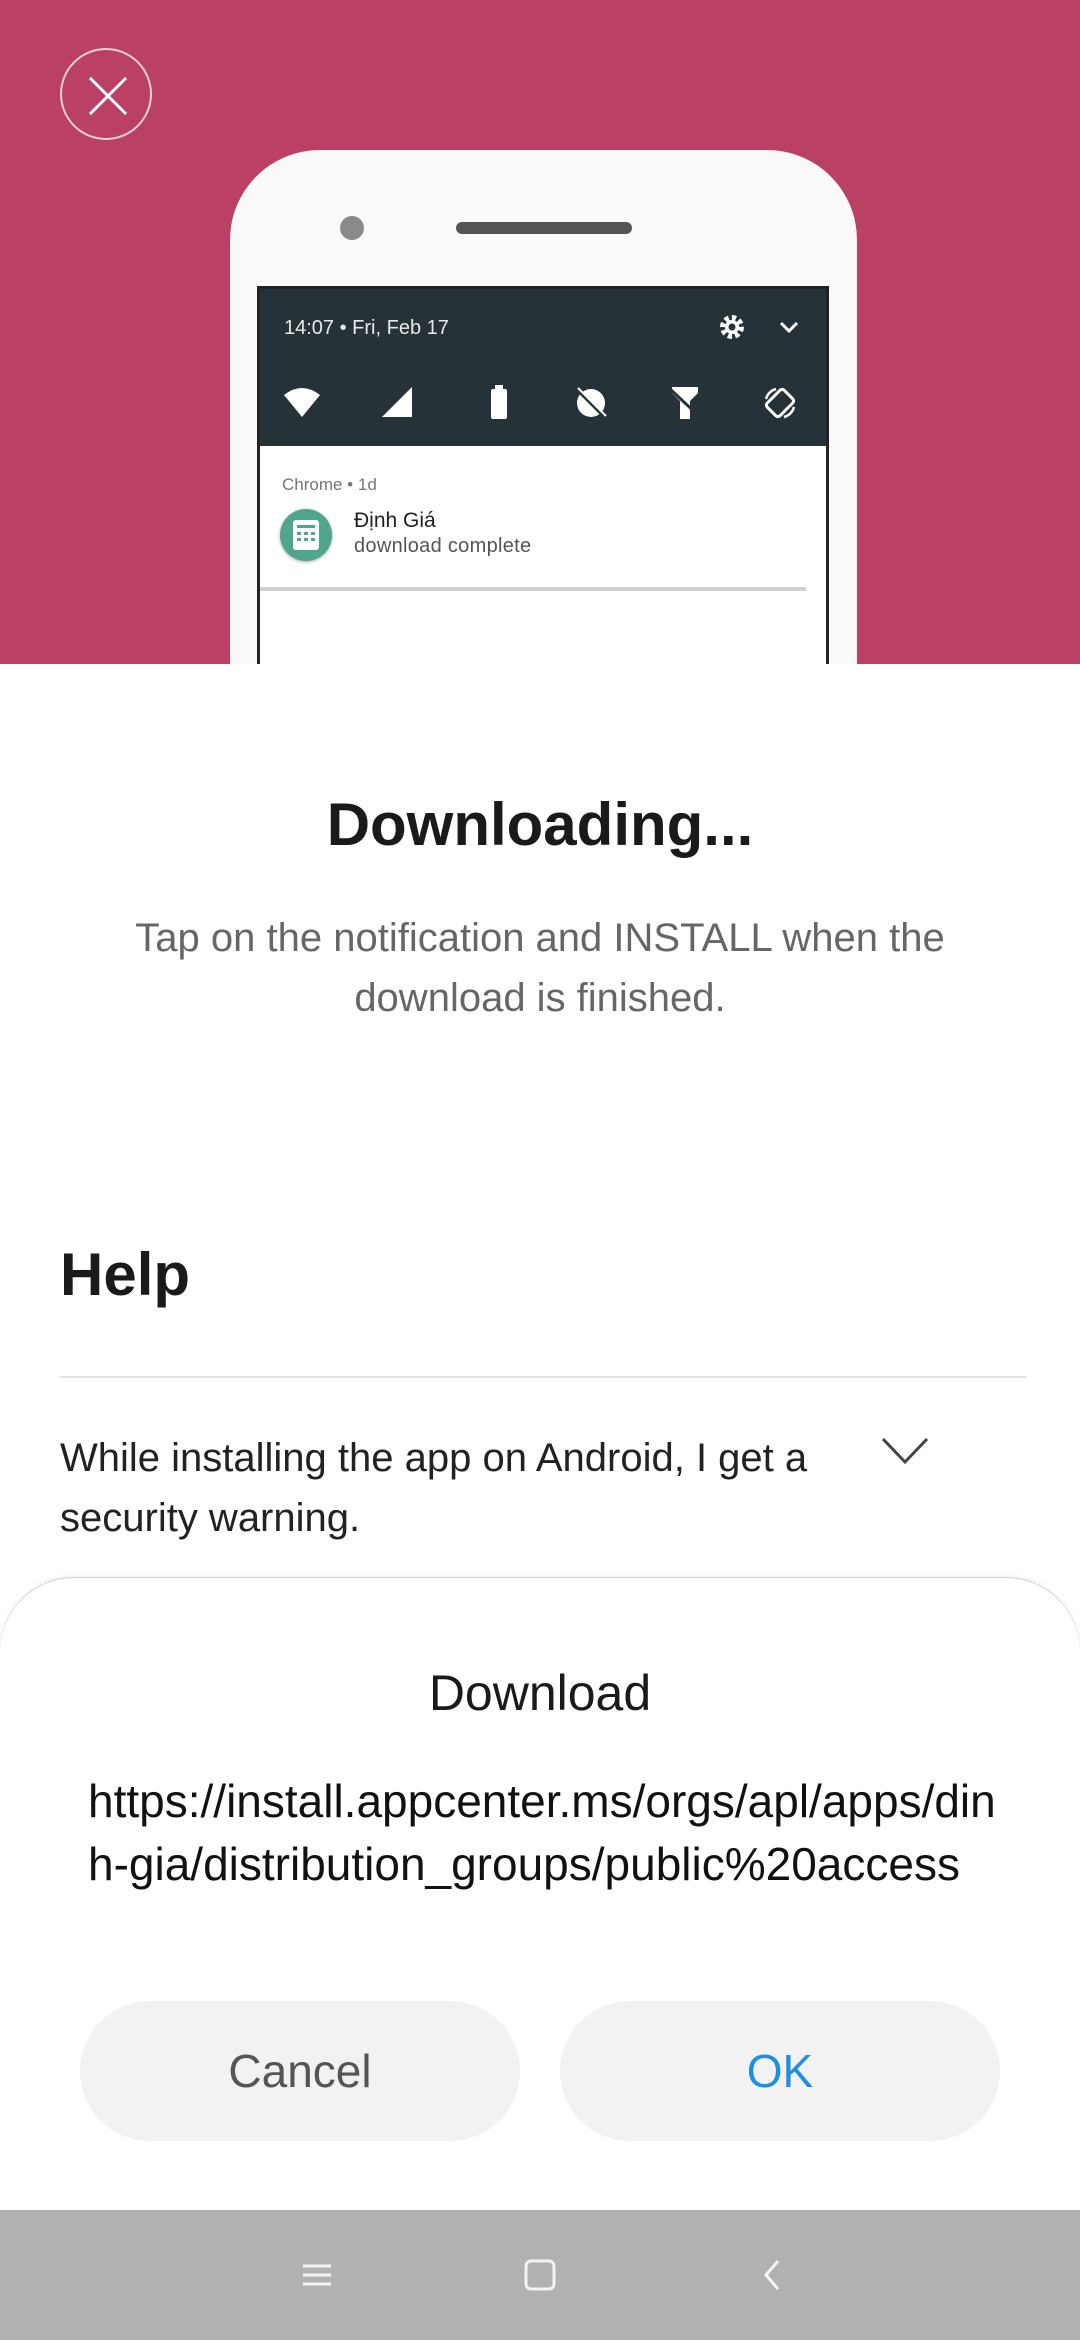 This screenshot has width=1080, height=2340. I want to click on gear-icon, so click(732, 327).